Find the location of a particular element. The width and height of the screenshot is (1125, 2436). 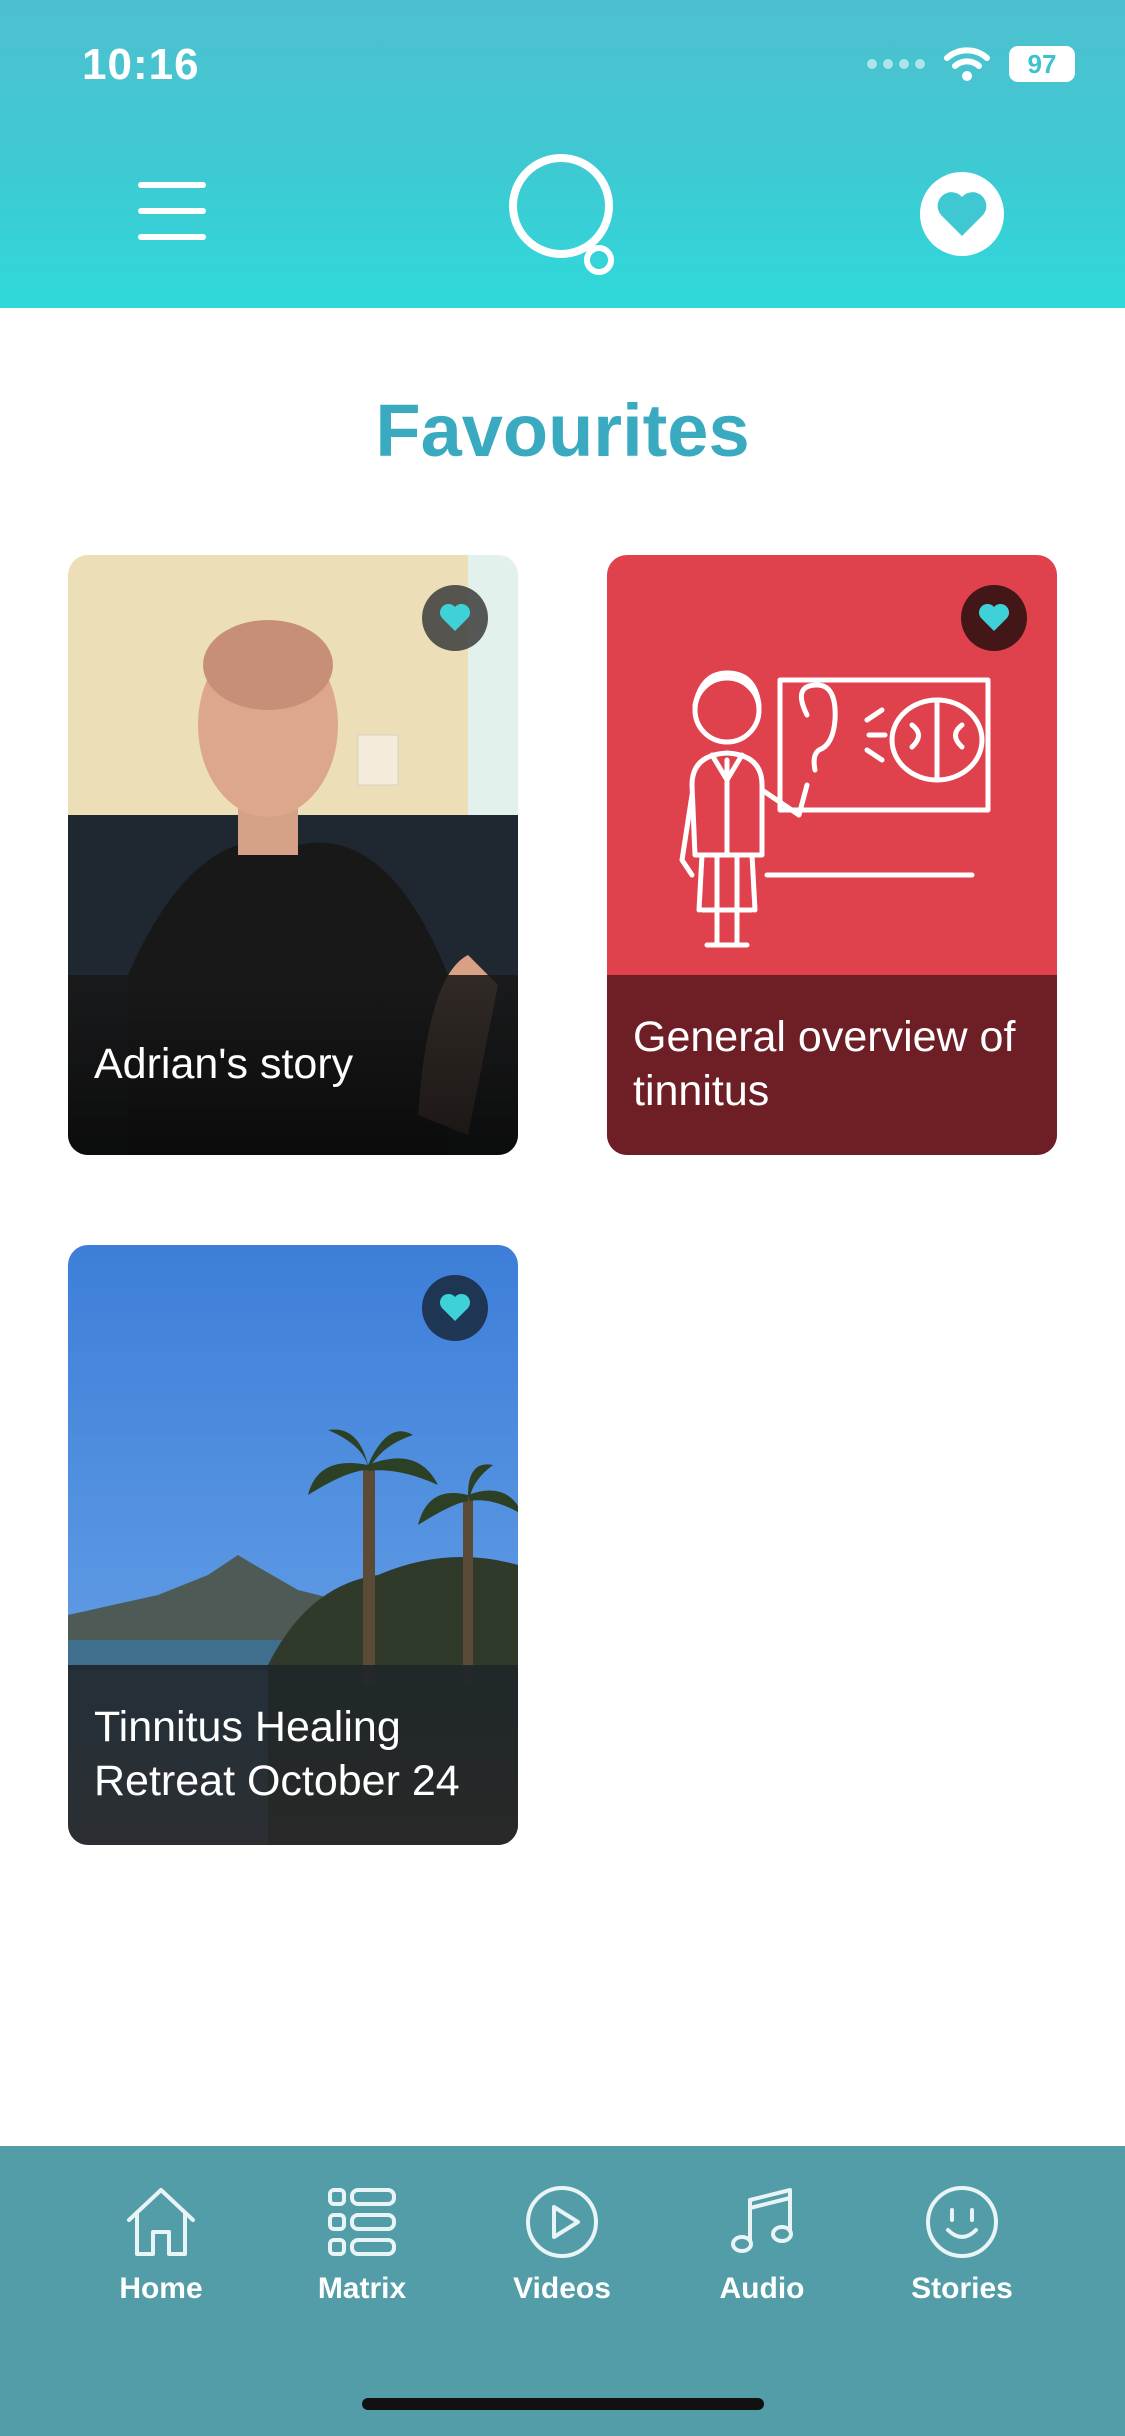

nav-videos: Videos is located at coordinates (562, 2257).